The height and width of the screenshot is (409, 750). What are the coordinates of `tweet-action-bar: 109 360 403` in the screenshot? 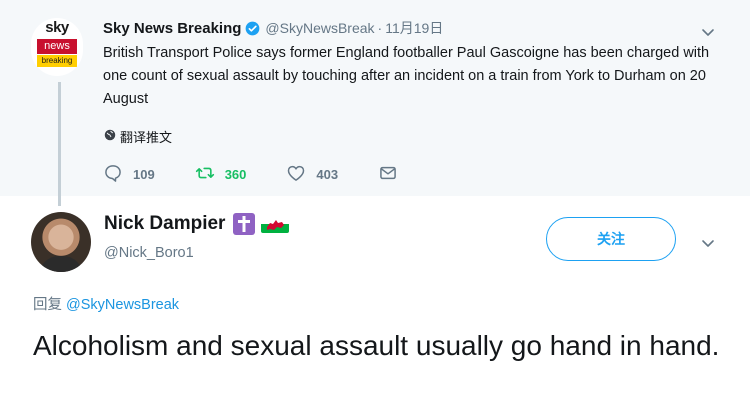 It's located at (275, 174).